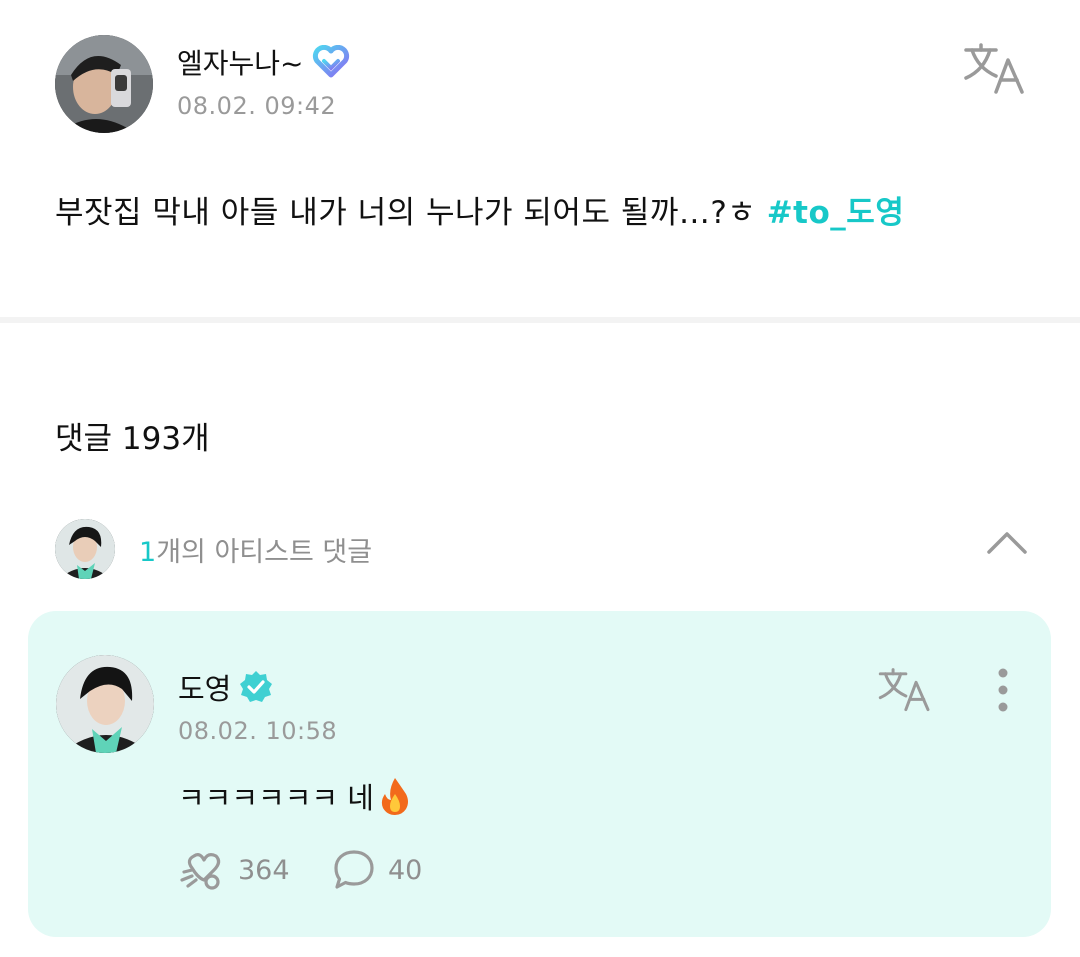 The width and height of the screenshot is (1080, 957). I want to click on artist-name: 도영, so click(204, 687).